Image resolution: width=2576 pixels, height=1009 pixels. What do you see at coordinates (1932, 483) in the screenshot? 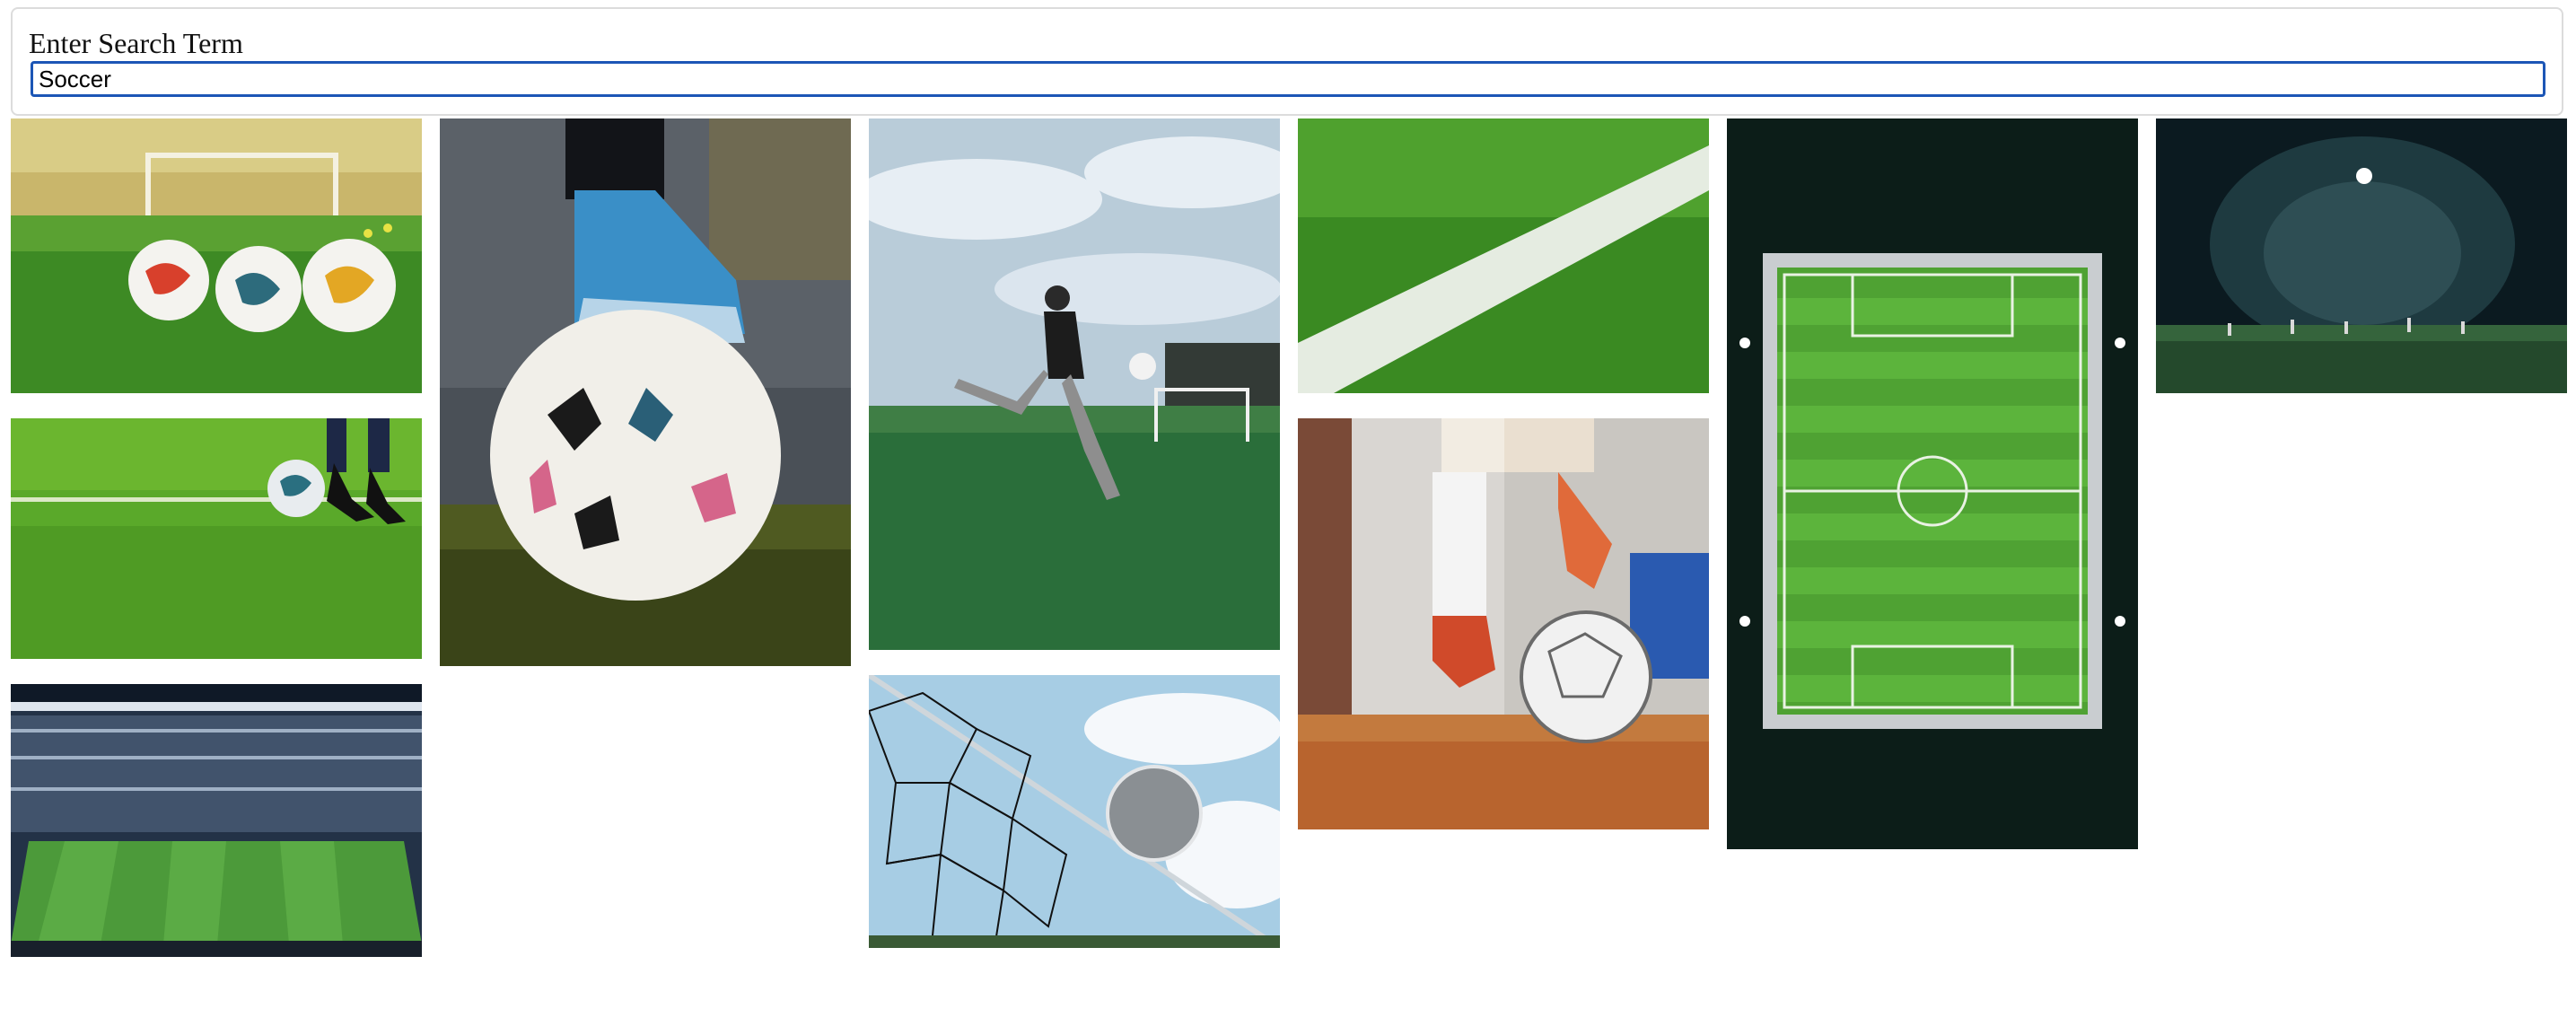
I see `image-aerial-pitch` at bounding box center [1932, 483].